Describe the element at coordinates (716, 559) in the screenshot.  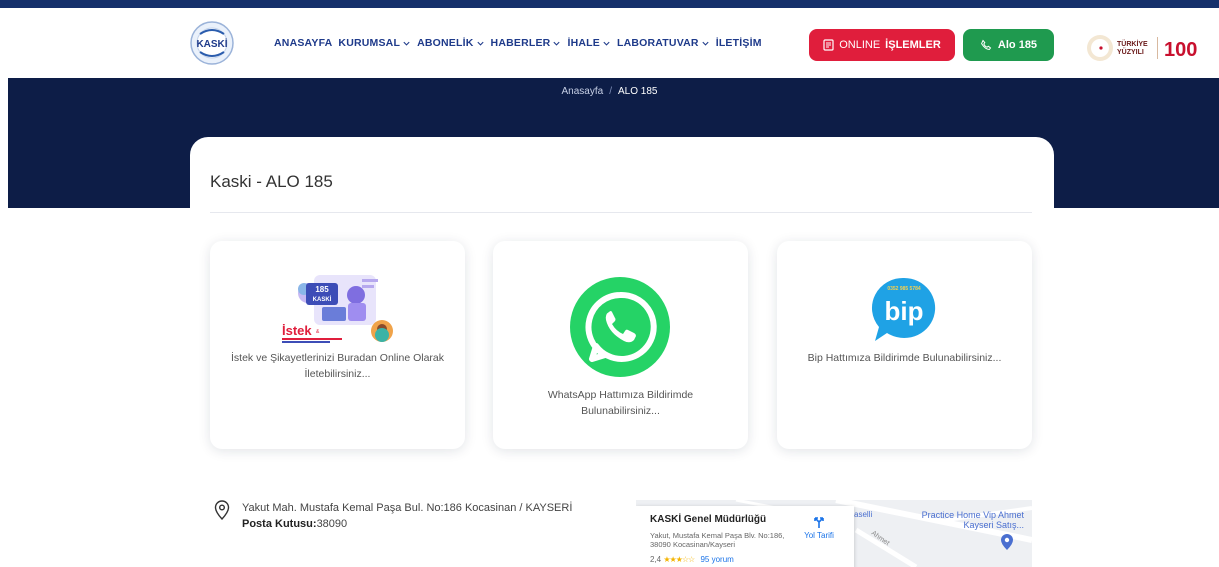
I see `map-reviews-link: 95 yorum` at that location.